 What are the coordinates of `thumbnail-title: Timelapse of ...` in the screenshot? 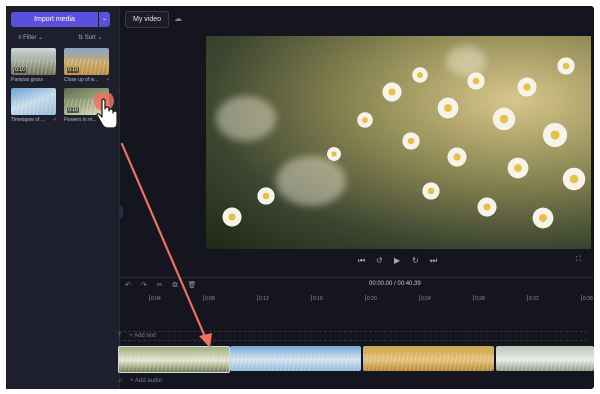 It's located at (28, 120).